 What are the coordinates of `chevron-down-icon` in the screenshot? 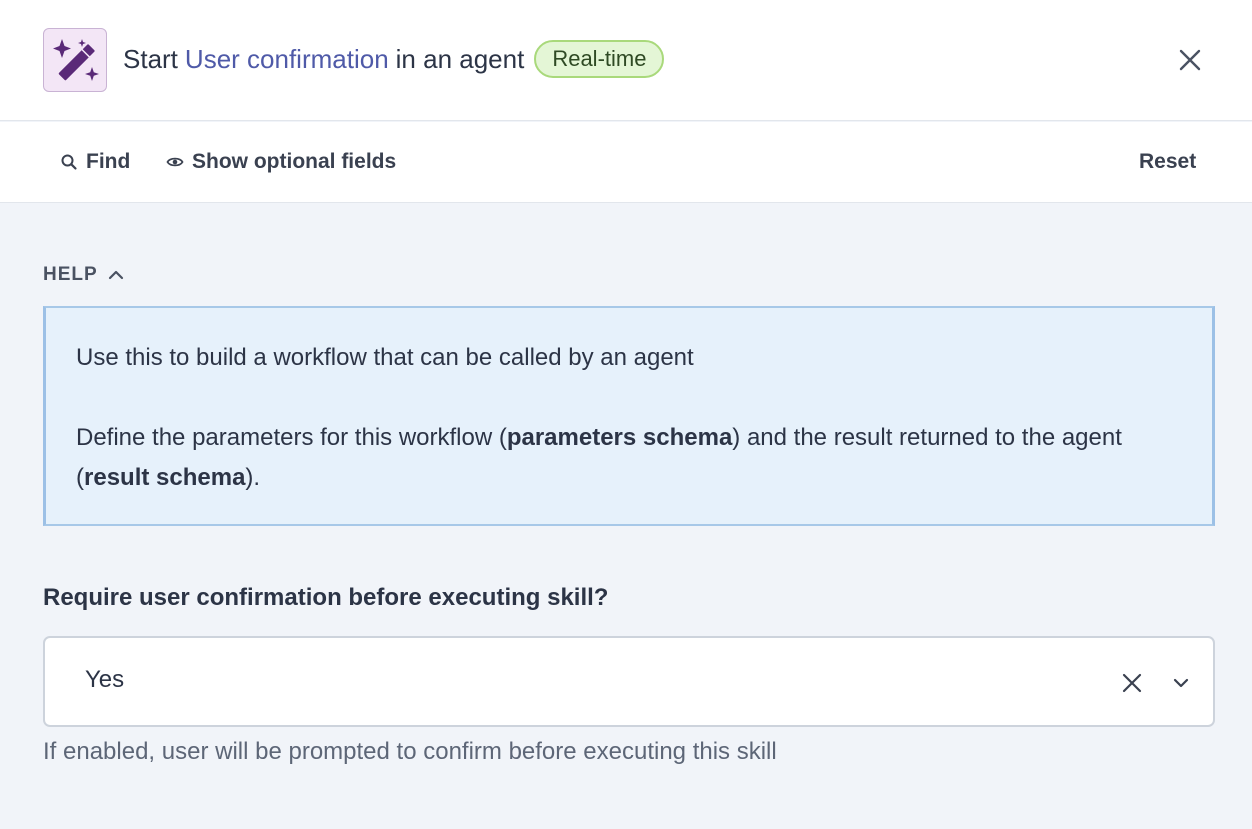 It's located at (1181, 683).